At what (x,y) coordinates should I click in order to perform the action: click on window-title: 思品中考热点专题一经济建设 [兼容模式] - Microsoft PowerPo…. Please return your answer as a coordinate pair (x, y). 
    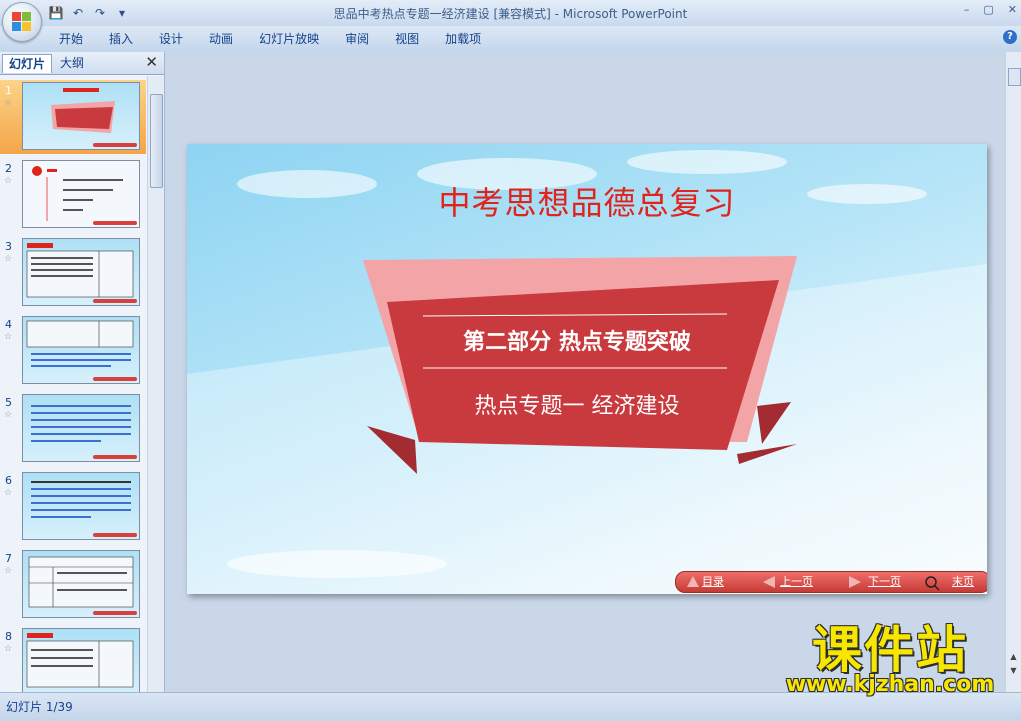
    Looking at the image, I should click on (510, 14).